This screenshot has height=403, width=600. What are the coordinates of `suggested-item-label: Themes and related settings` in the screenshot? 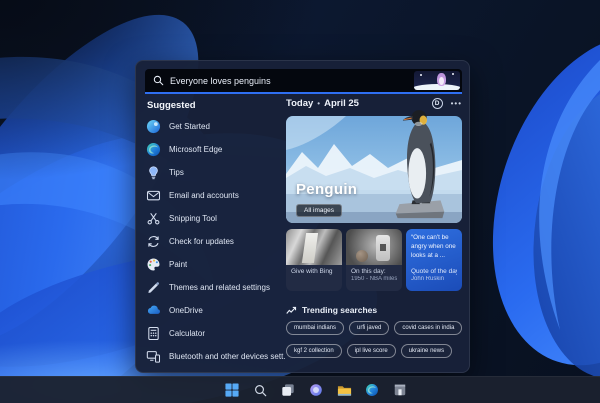 It's located at (219, 287).